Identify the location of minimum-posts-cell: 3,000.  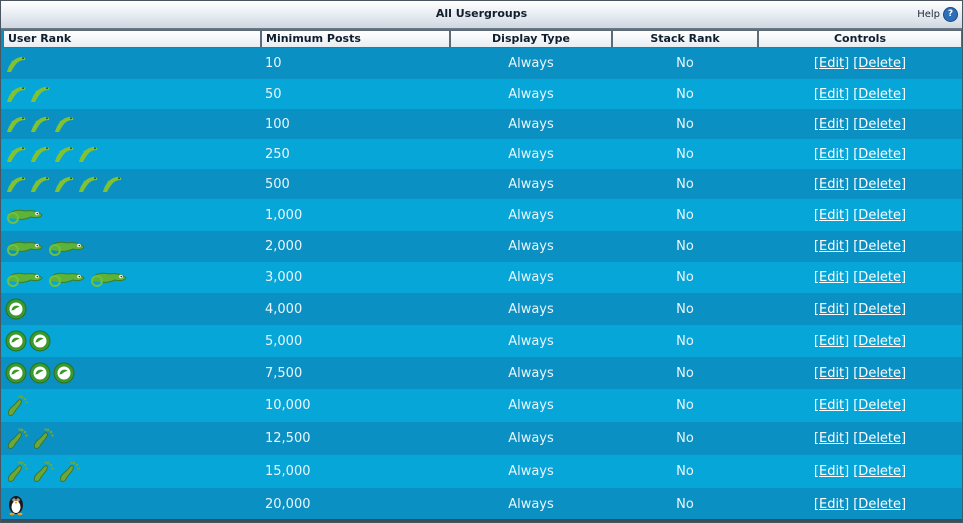
(284, 277).